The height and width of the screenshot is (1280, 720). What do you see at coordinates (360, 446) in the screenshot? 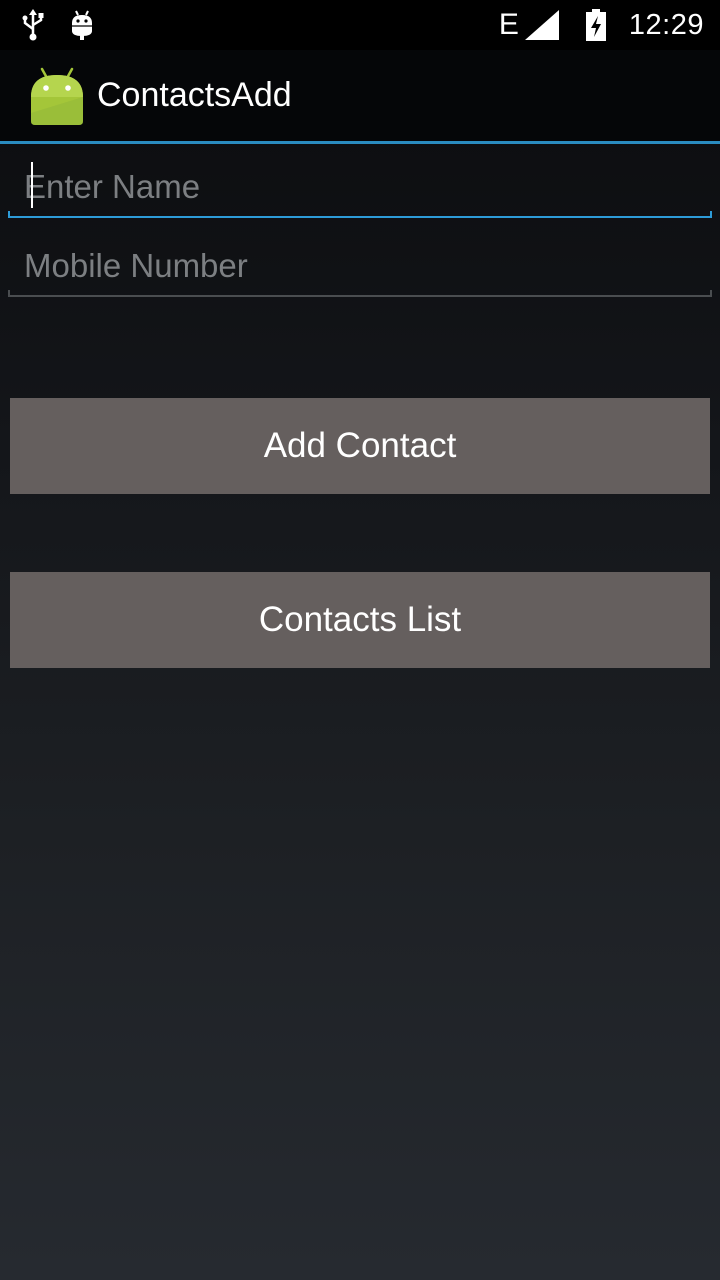
I see `add-contact-button: Add Contact` at bounding box center [360, 446].